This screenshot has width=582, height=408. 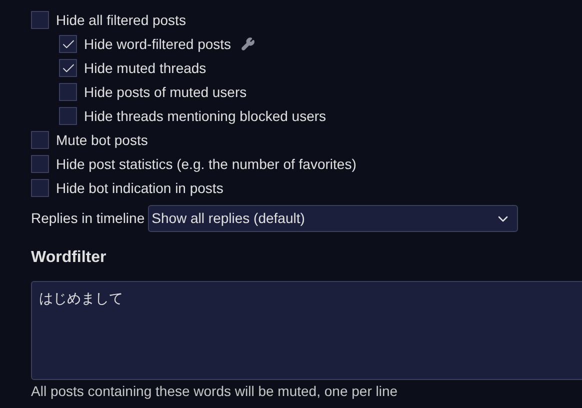 What do you see at coordinates (145, 68) in the screenshot?
I see `checkbox-label: Hide muted threads` at bounding box center [145, 68].